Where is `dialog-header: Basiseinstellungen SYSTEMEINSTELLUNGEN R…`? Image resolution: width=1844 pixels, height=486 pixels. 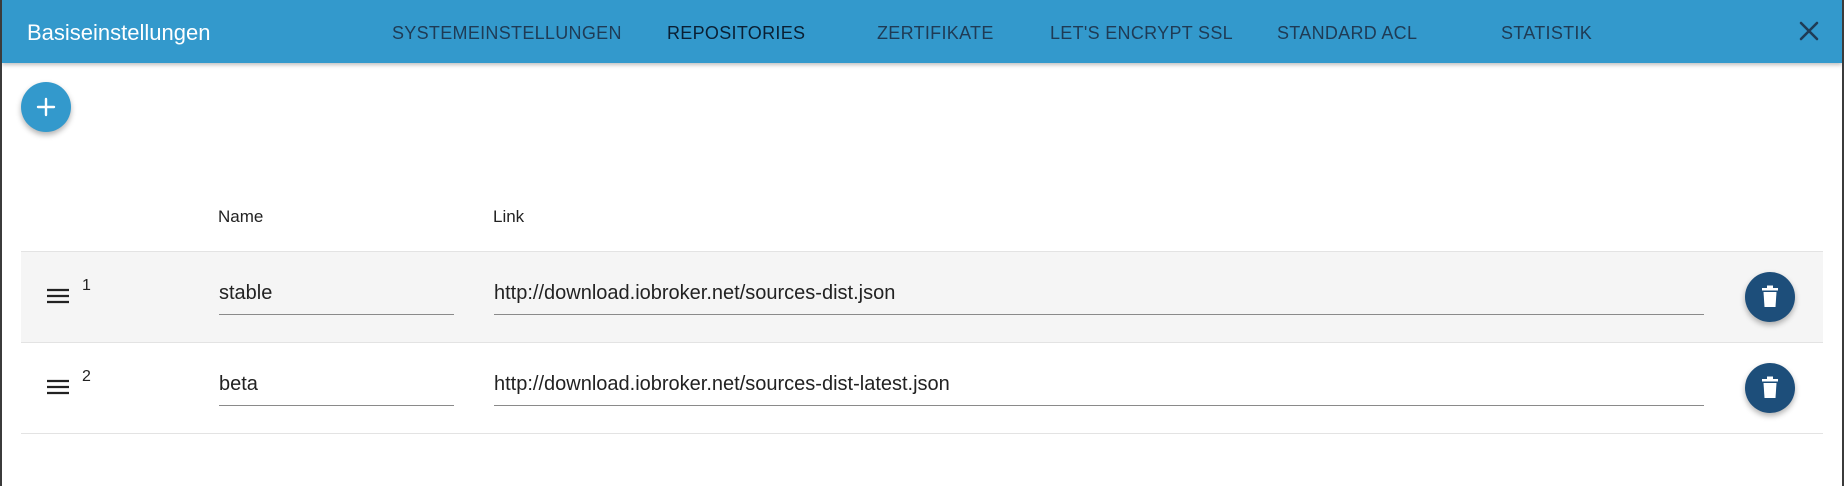 dialog-header: Basiseinstellungen SYSTEMEINSTELLUNGEN R… is located at coordinates (922, 31).